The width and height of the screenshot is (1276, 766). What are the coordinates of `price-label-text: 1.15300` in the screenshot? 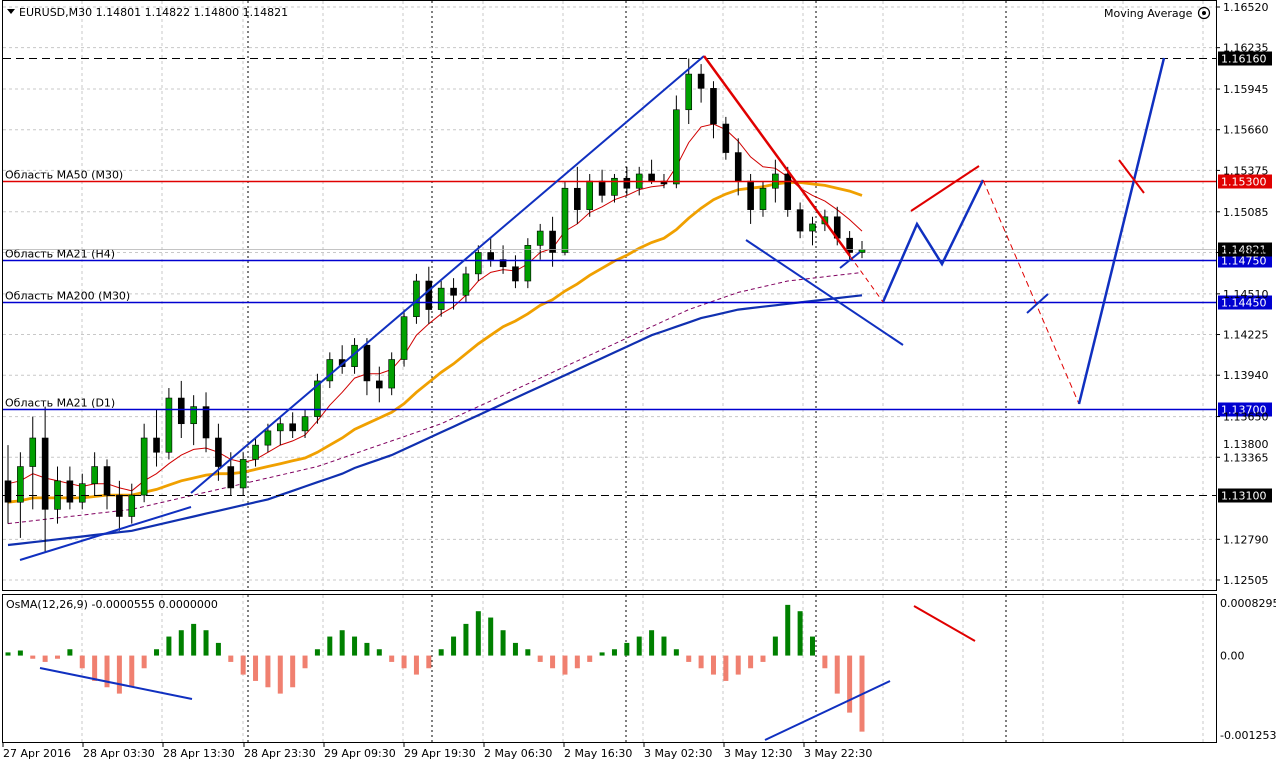 It's located at (1244, 182).